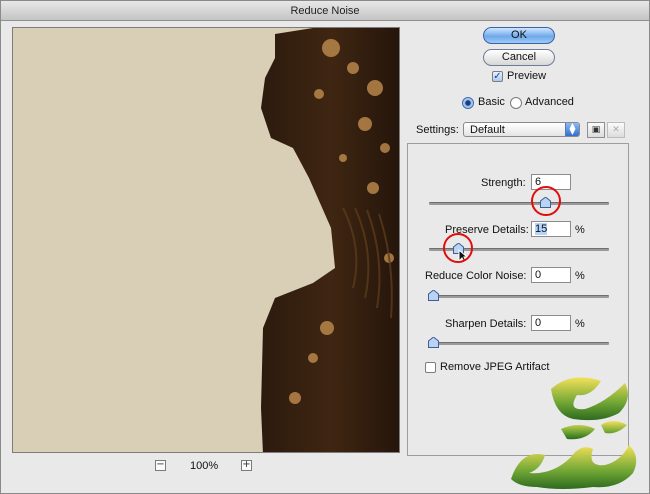  Describe the element at coordinates (580, 230) in the screenshot. I see `preserve-details-unit: %` at that location.